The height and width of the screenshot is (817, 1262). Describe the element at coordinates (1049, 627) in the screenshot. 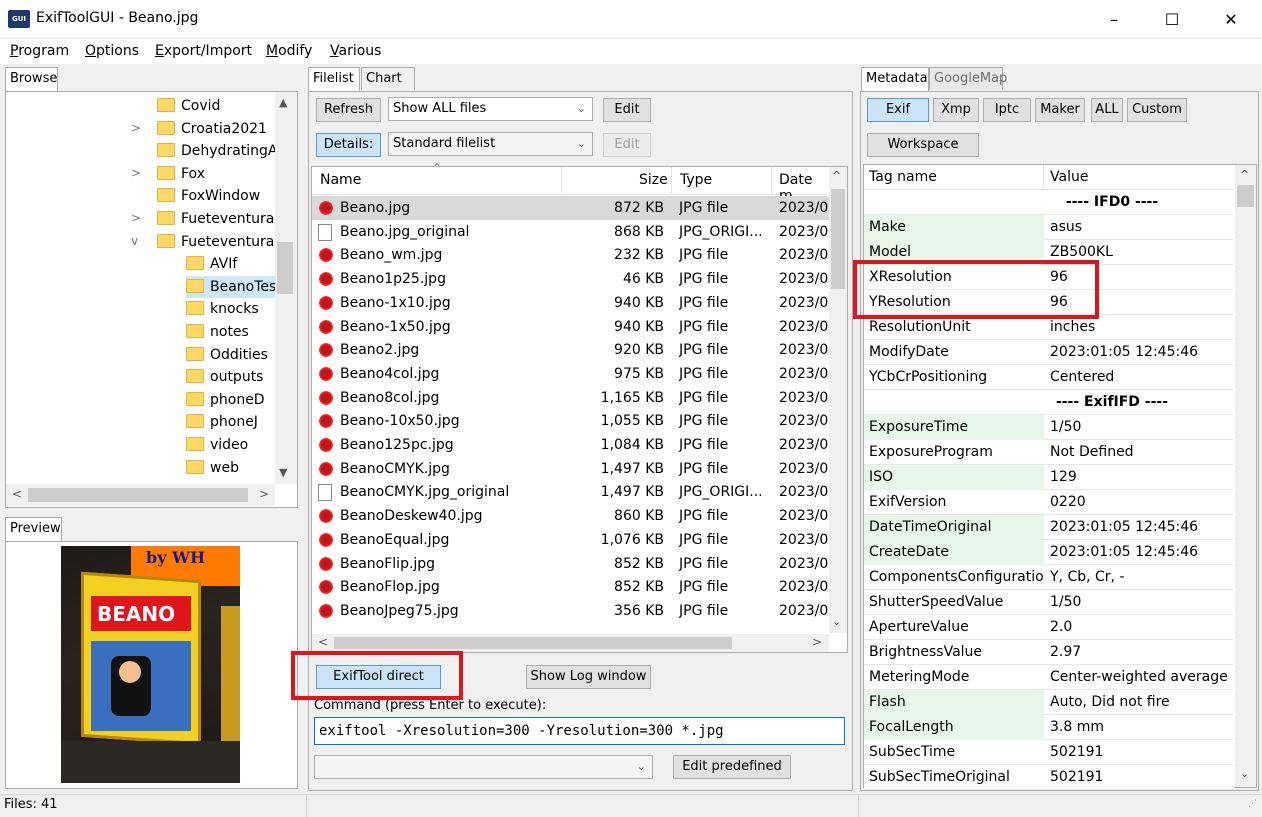

I see `metadata-row: ApertureValue 2.0` at that location.